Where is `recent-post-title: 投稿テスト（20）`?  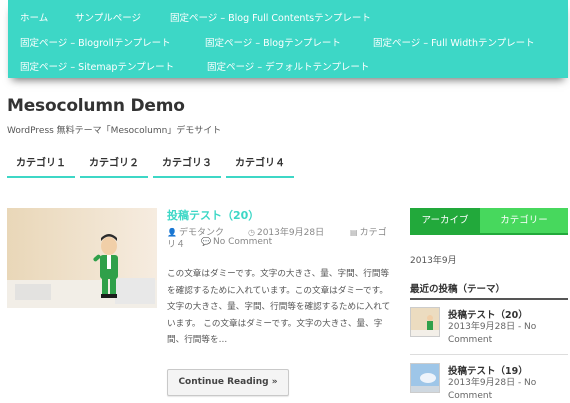 recent-post-title: 投稿テスト（20） is located at coordinates (488, 314).